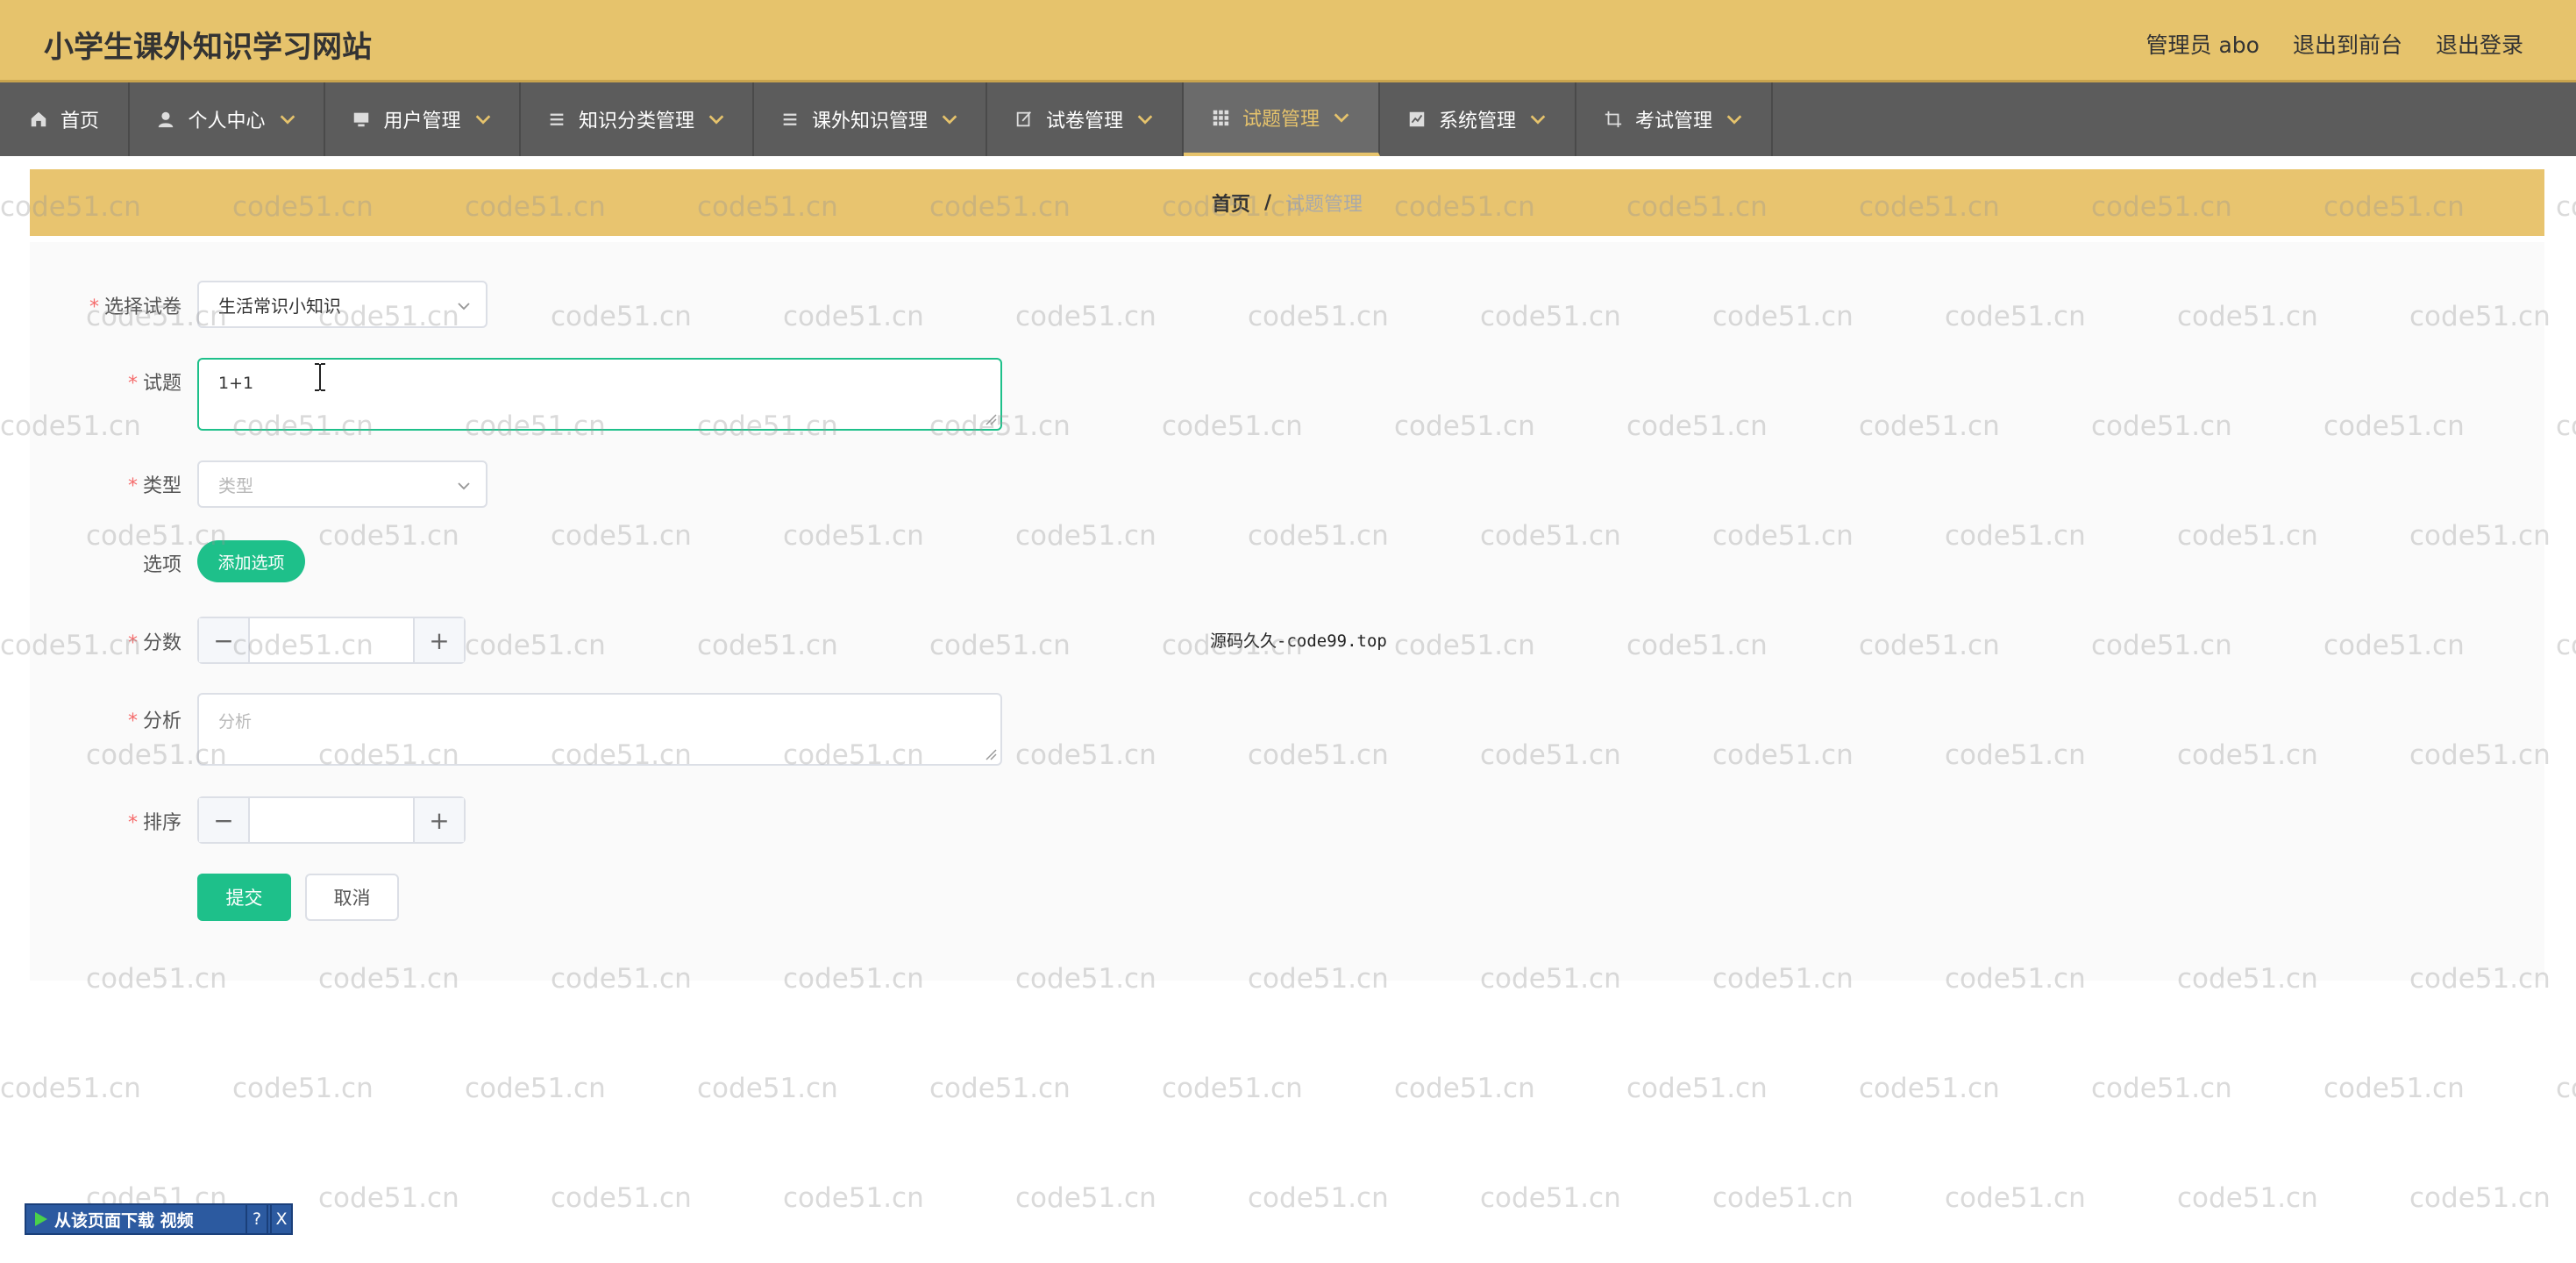 The width and height of the screenshot is (2576, 1263). What do you see at coordinates (224, 820) in the screenshot?
I see `order-decrement-button: −` at bounding box center [224, 820].